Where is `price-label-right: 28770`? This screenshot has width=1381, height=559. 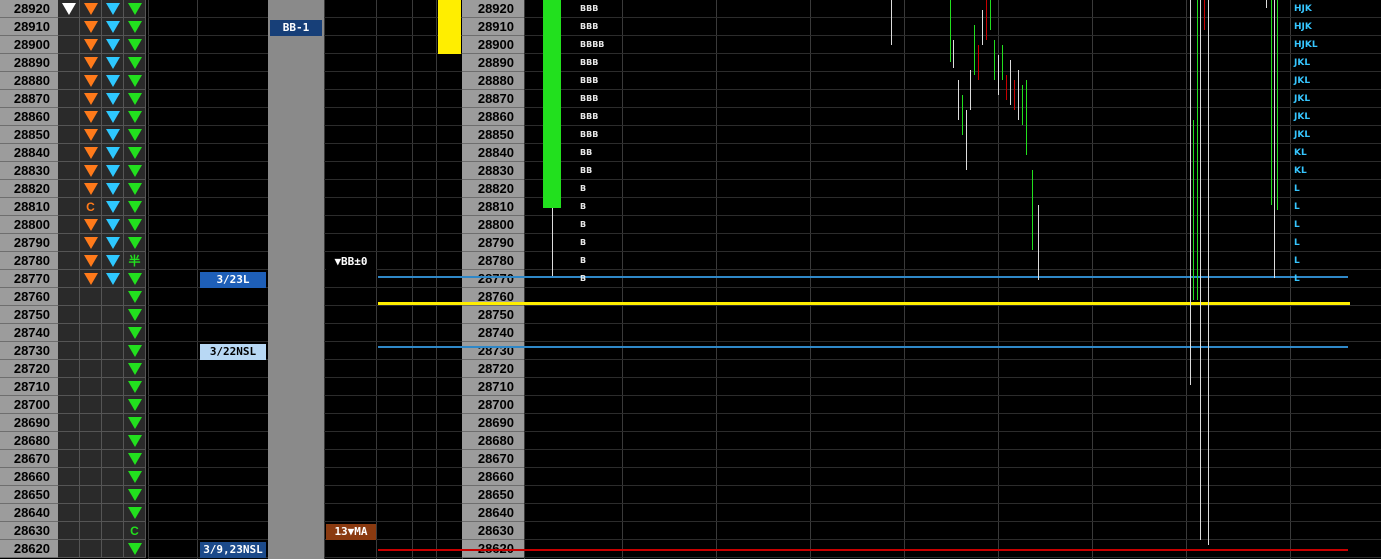 price-label-right: 28770 is located at coordinates (493, 279).